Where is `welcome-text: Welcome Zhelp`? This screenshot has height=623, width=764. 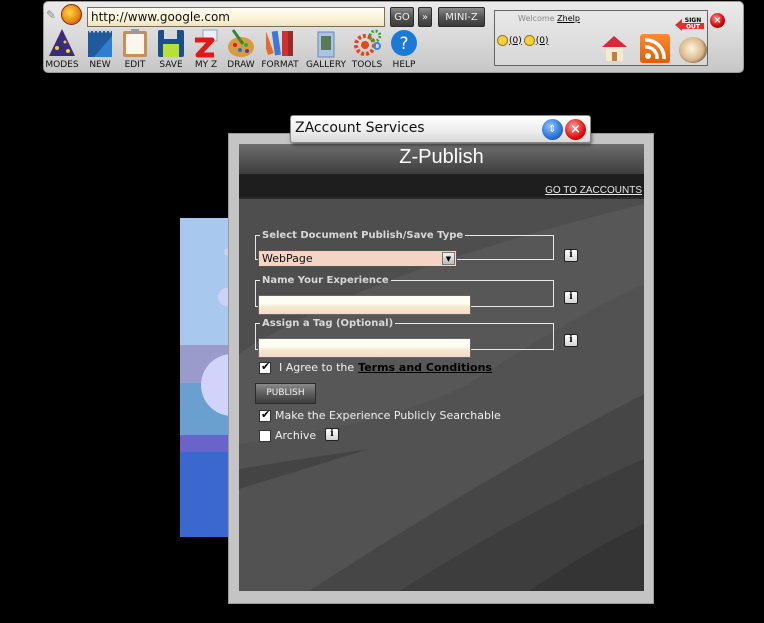
welcome-text: Welcome Zhelp is located at coordinates (549, 18).